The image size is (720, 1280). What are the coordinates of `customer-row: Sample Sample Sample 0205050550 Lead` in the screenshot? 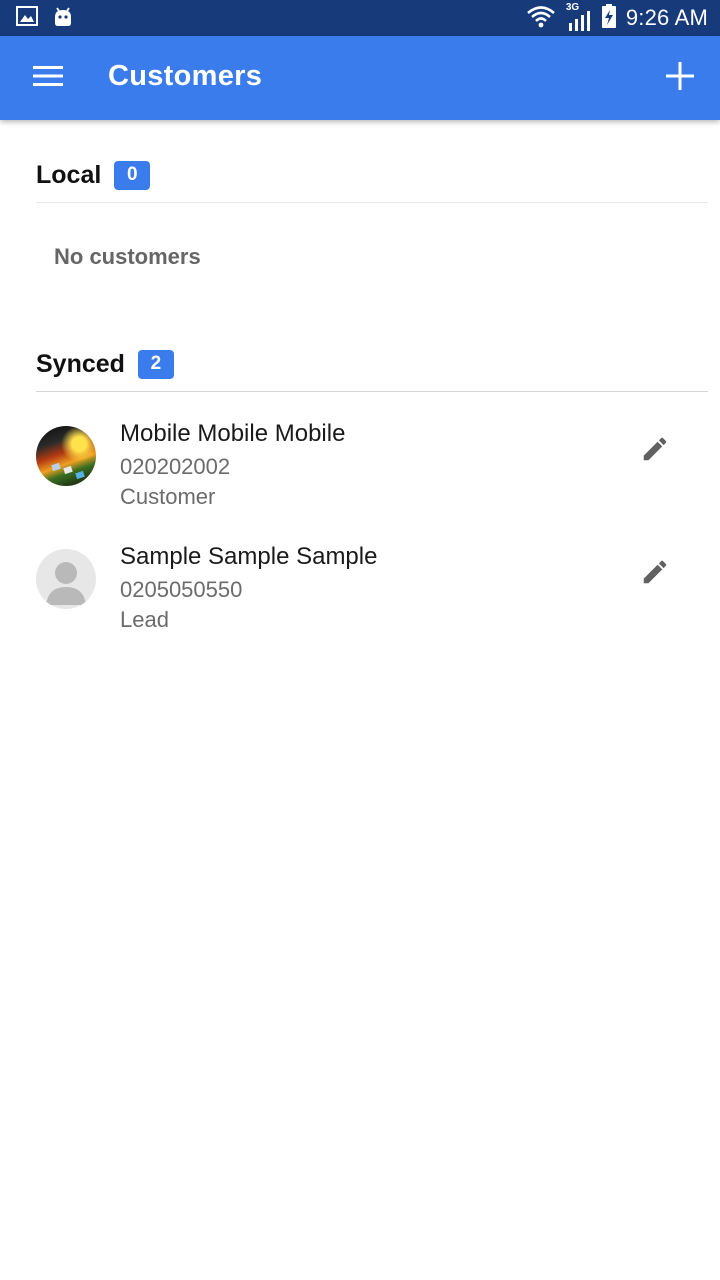 It's located at (360, 603).